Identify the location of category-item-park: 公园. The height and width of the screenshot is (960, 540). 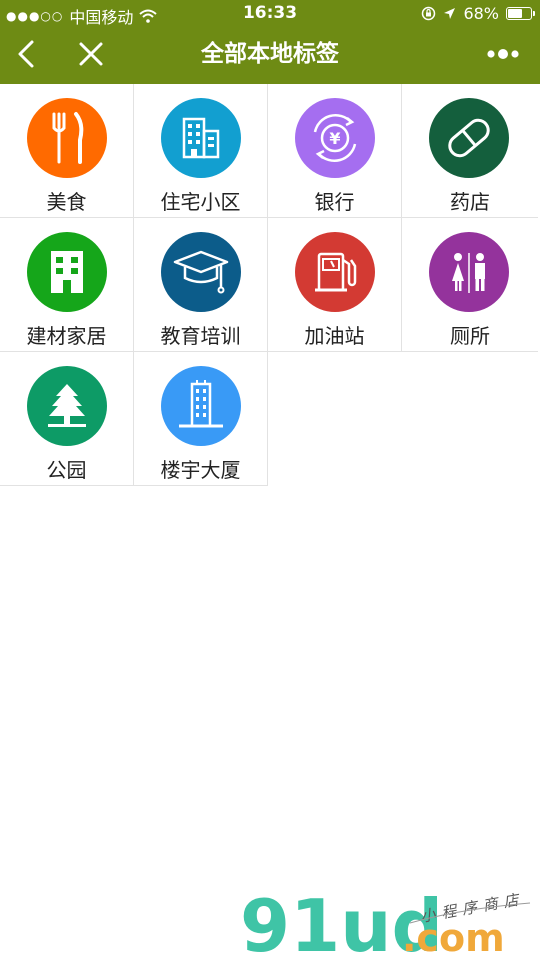
(67, 419).